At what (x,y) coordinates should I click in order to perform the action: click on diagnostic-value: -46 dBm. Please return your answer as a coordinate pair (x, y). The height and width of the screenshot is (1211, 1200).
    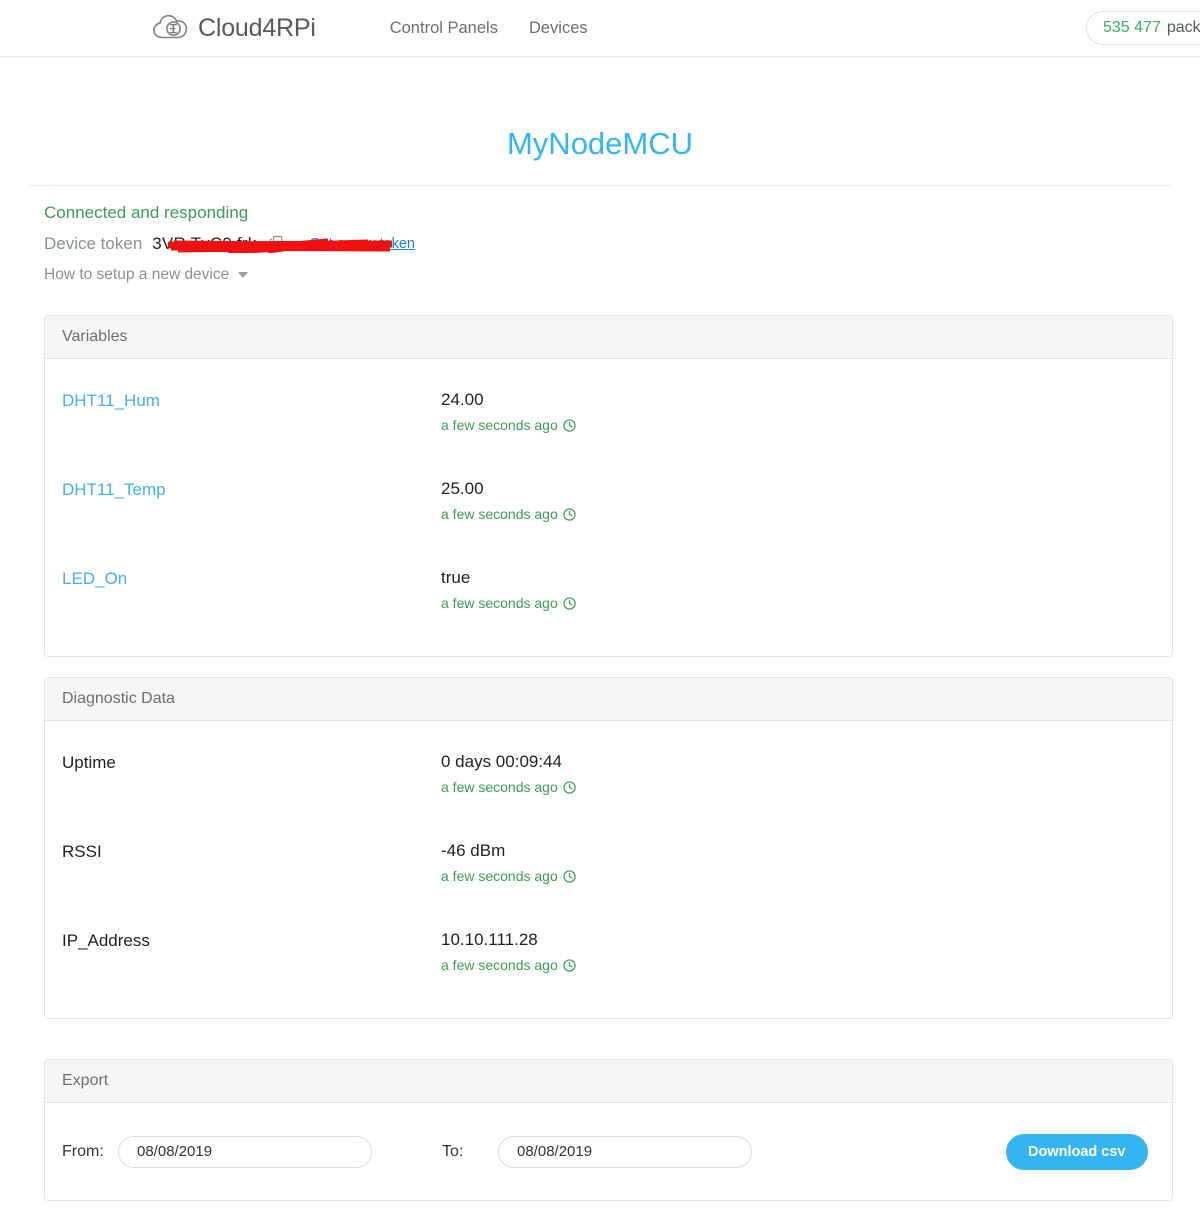
    Looking at the image, I should click on (473, 850).